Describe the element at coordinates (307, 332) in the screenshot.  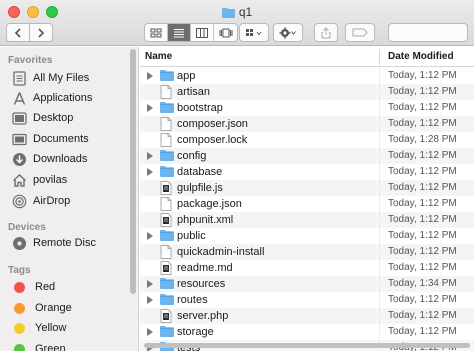
I see `file-row: storage Today, 1:12 PM` at that location.